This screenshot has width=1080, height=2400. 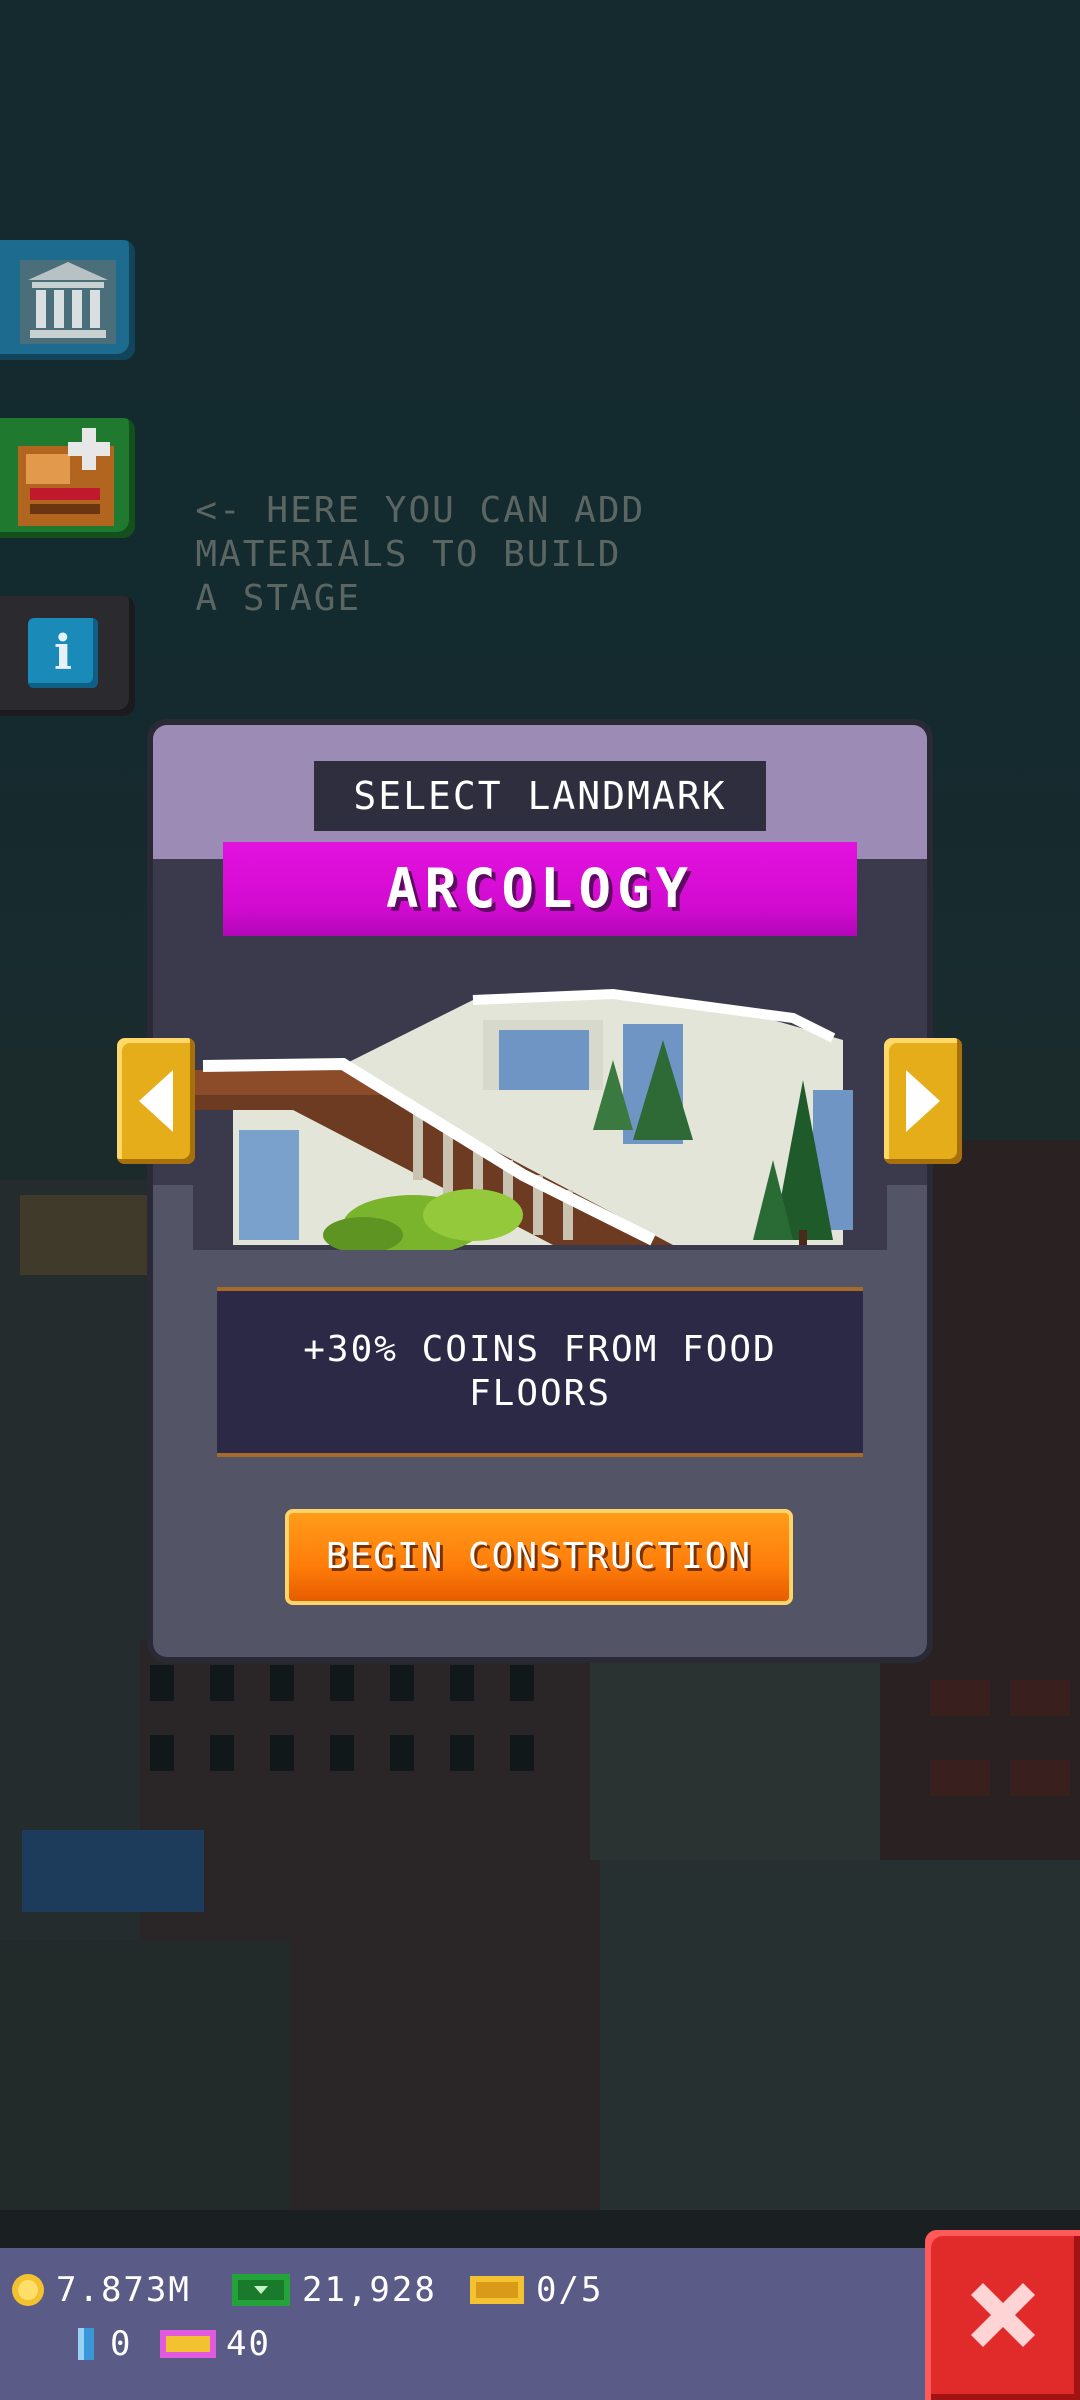 I want to click on landmark-button, so click(x=67, y=300).